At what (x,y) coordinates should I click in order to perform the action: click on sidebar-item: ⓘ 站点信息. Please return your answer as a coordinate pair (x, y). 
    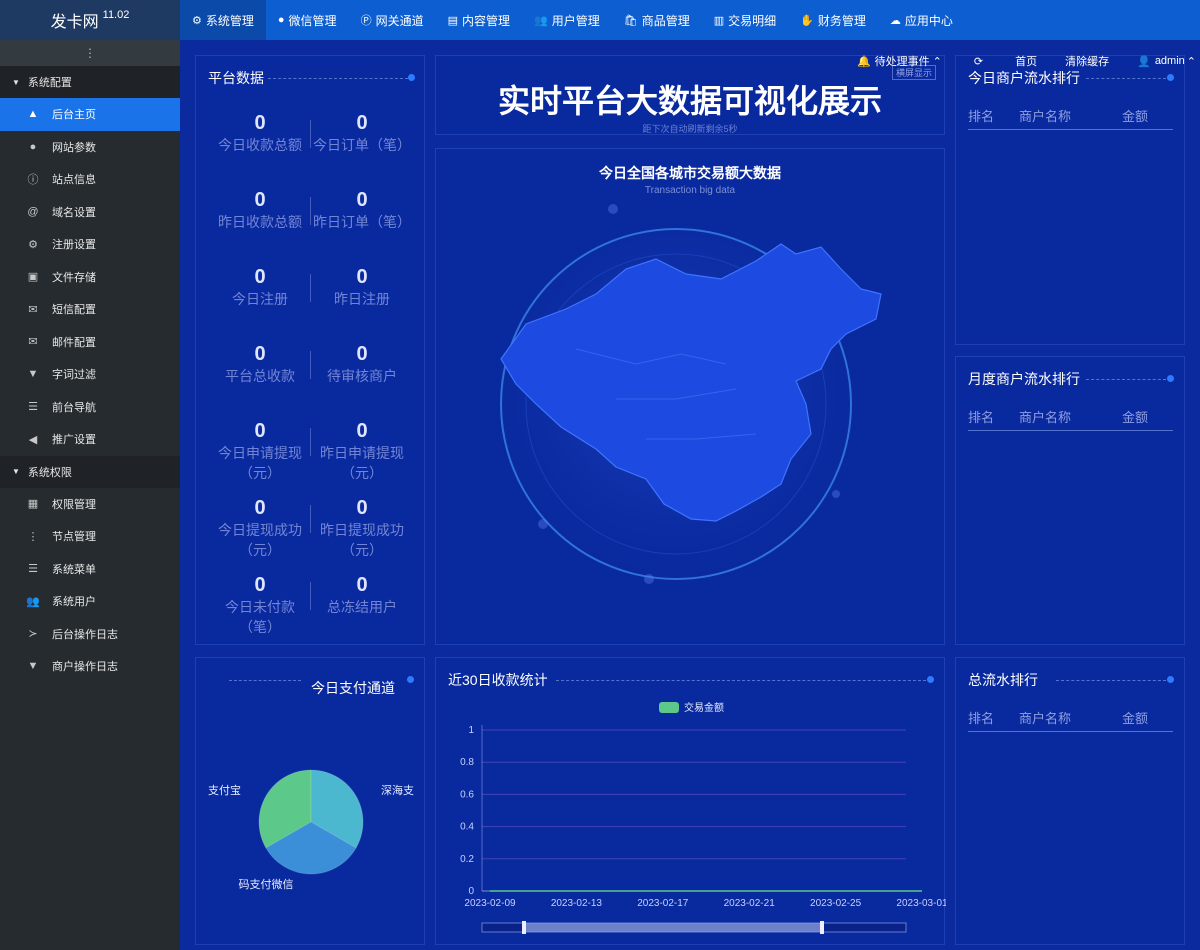
    Looking at the image, I should click on (90, 179).